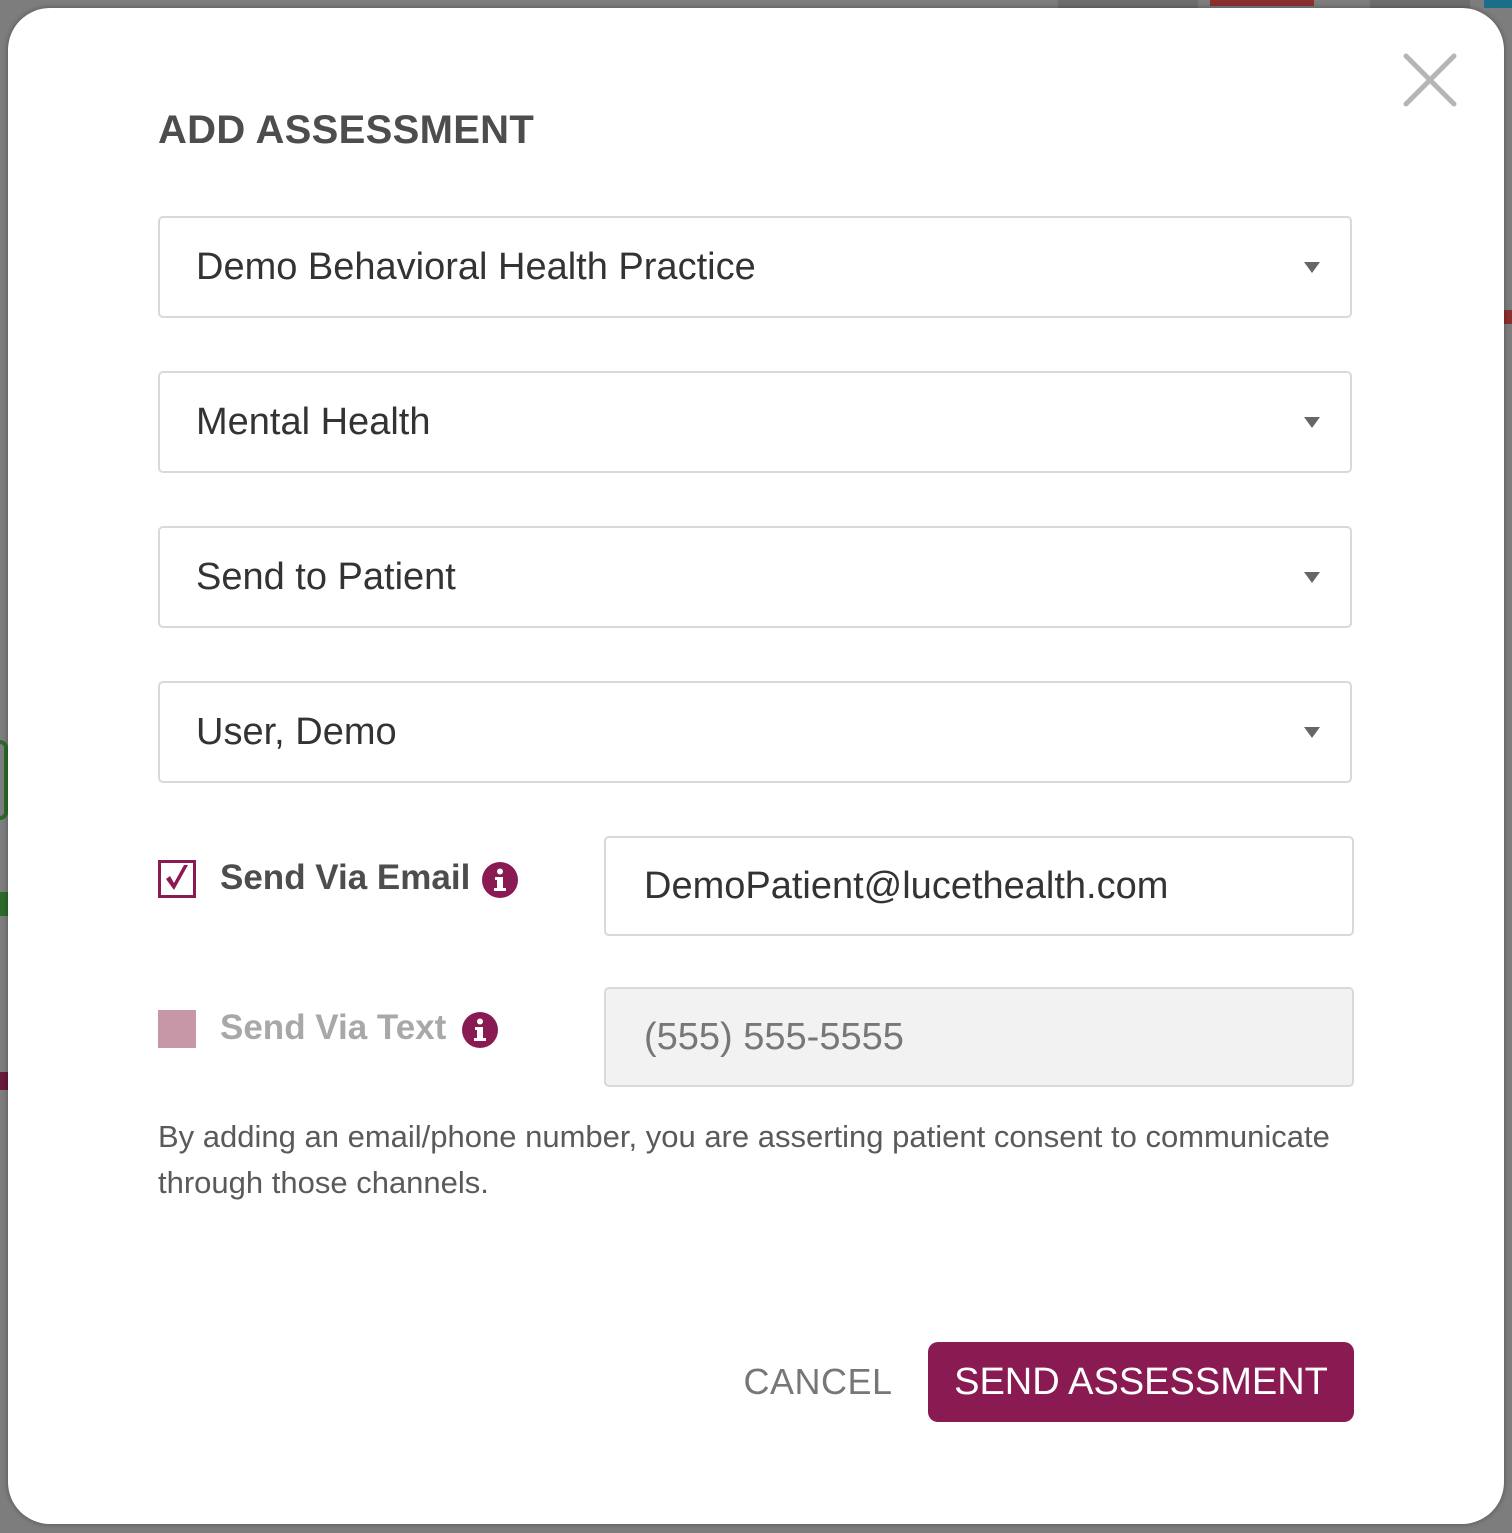 The height and width of the screenshot is (1533, 1512). I want to click on close-icon, so click(1430, 80).